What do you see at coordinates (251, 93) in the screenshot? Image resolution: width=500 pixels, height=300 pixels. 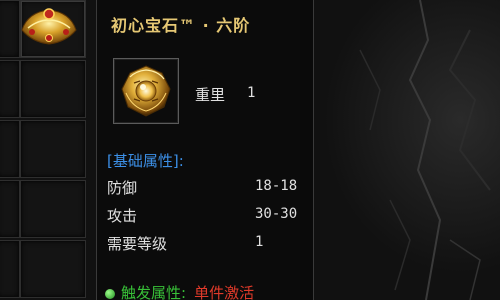 I see `weight-value: 1` at bounding box center [251, 93].